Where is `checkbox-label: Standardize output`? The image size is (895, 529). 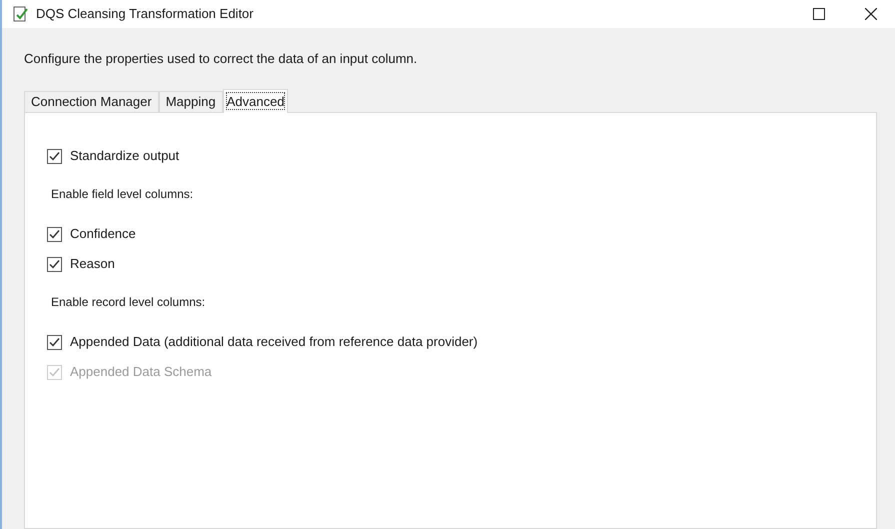
checkbox-label: Standardize output is located at coordinates (125, 156).